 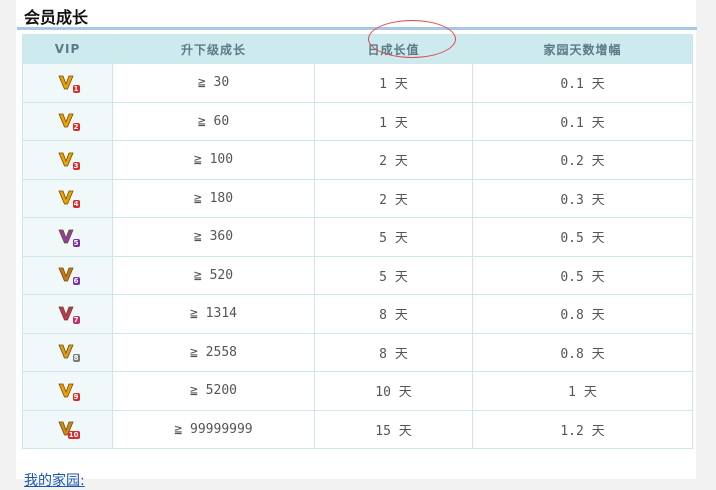 I want to click on table-row: 10 ≧ 99999999 15 天 1.2 天, so click(x=357, y=429).